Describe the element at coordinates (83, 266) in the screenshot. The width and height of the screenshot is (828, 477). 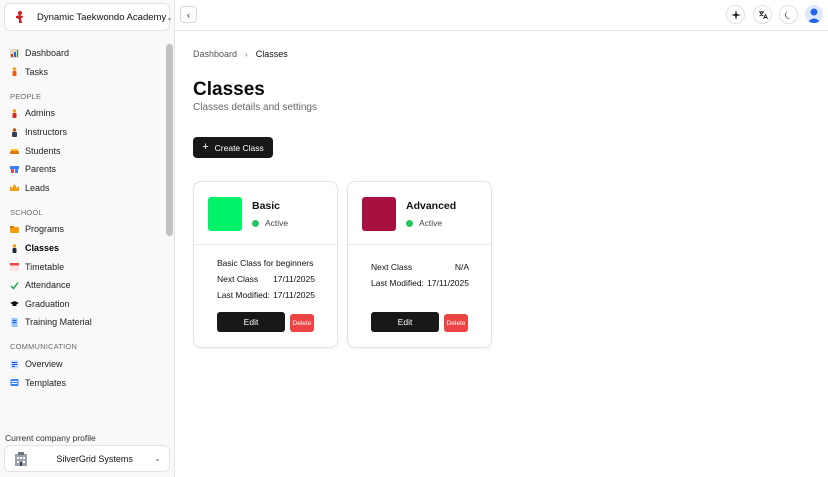
I see `sidebar-item-timetable: Timetable` at that location.